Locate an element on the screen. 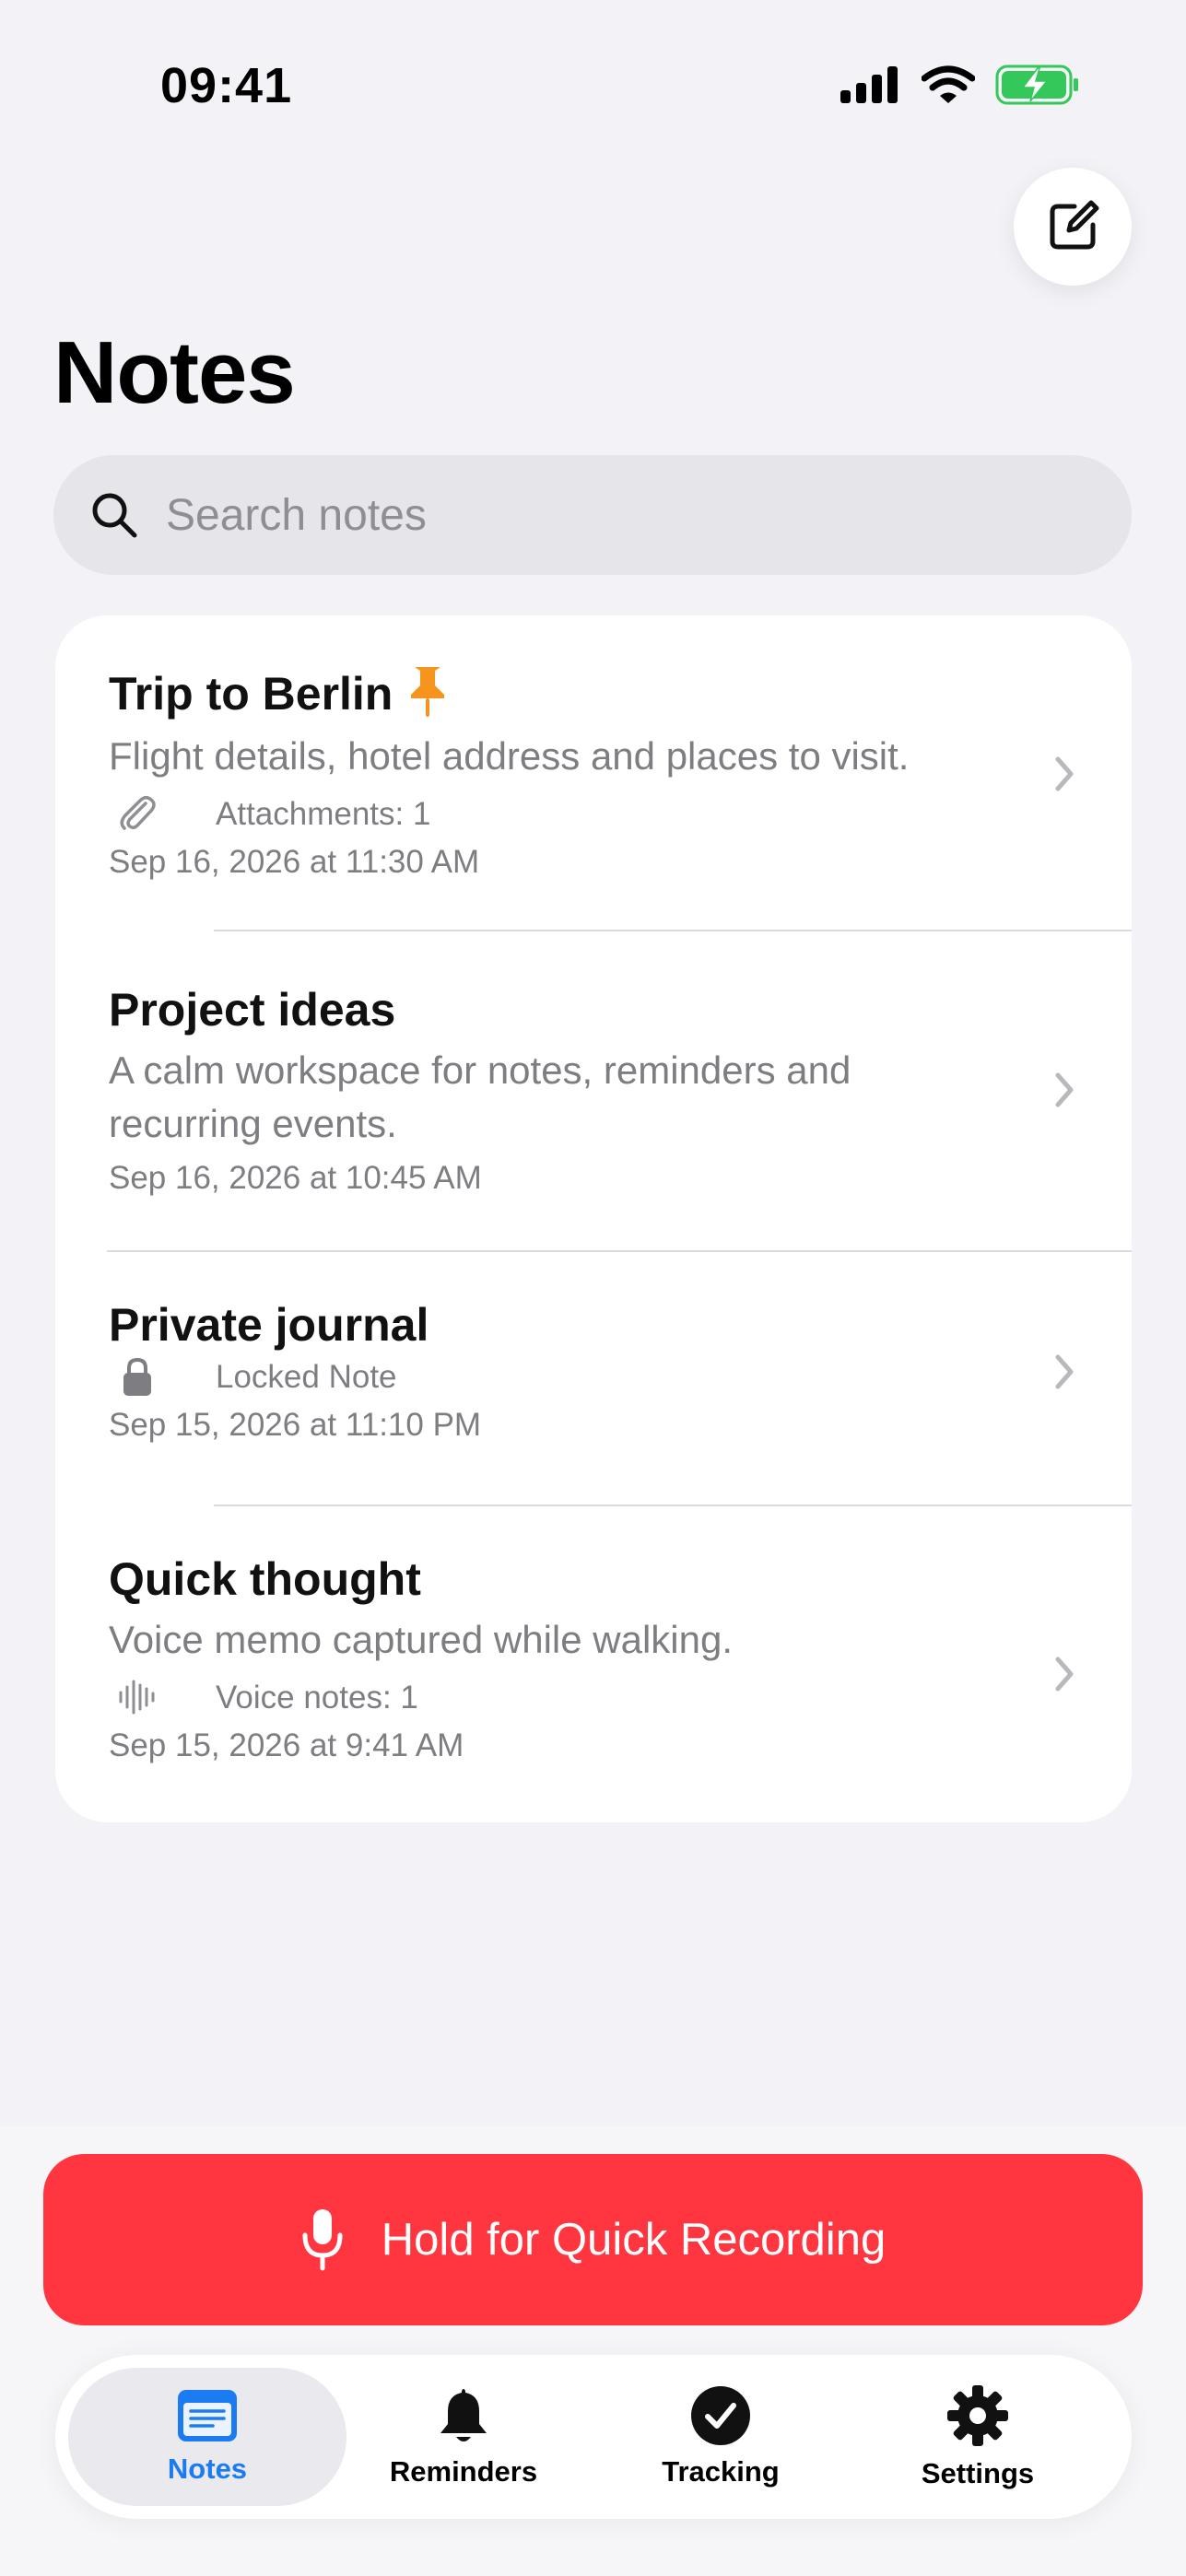 This screenshot has width=1186, height=2576. paperclip-icon is located at coordinates (138, 813).